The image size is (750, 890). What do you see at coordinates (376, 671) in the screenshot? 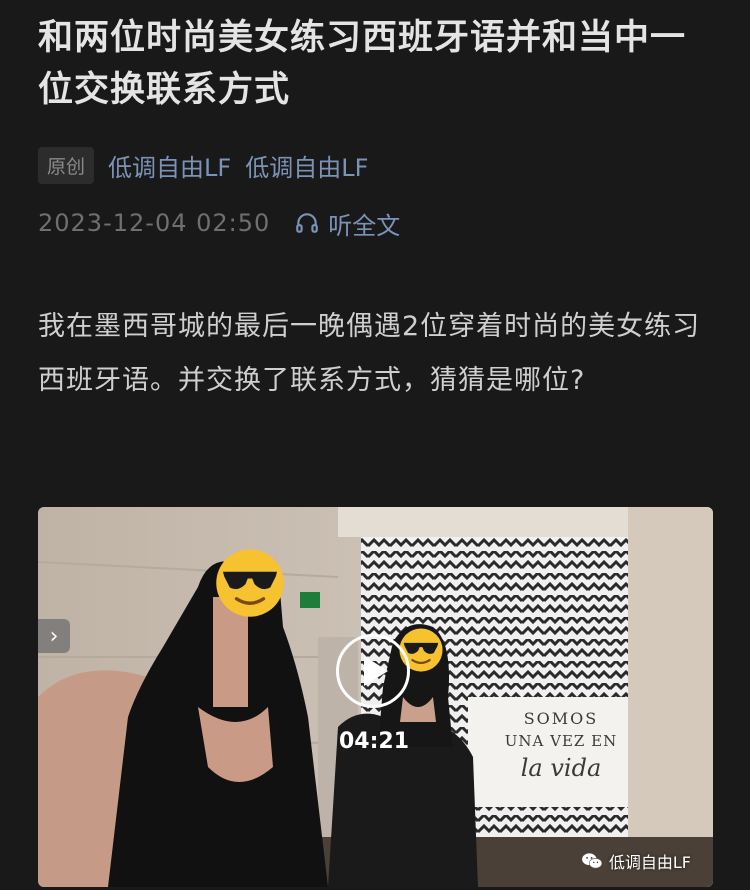
I see `play-icon` at bounding box center [376, 671].